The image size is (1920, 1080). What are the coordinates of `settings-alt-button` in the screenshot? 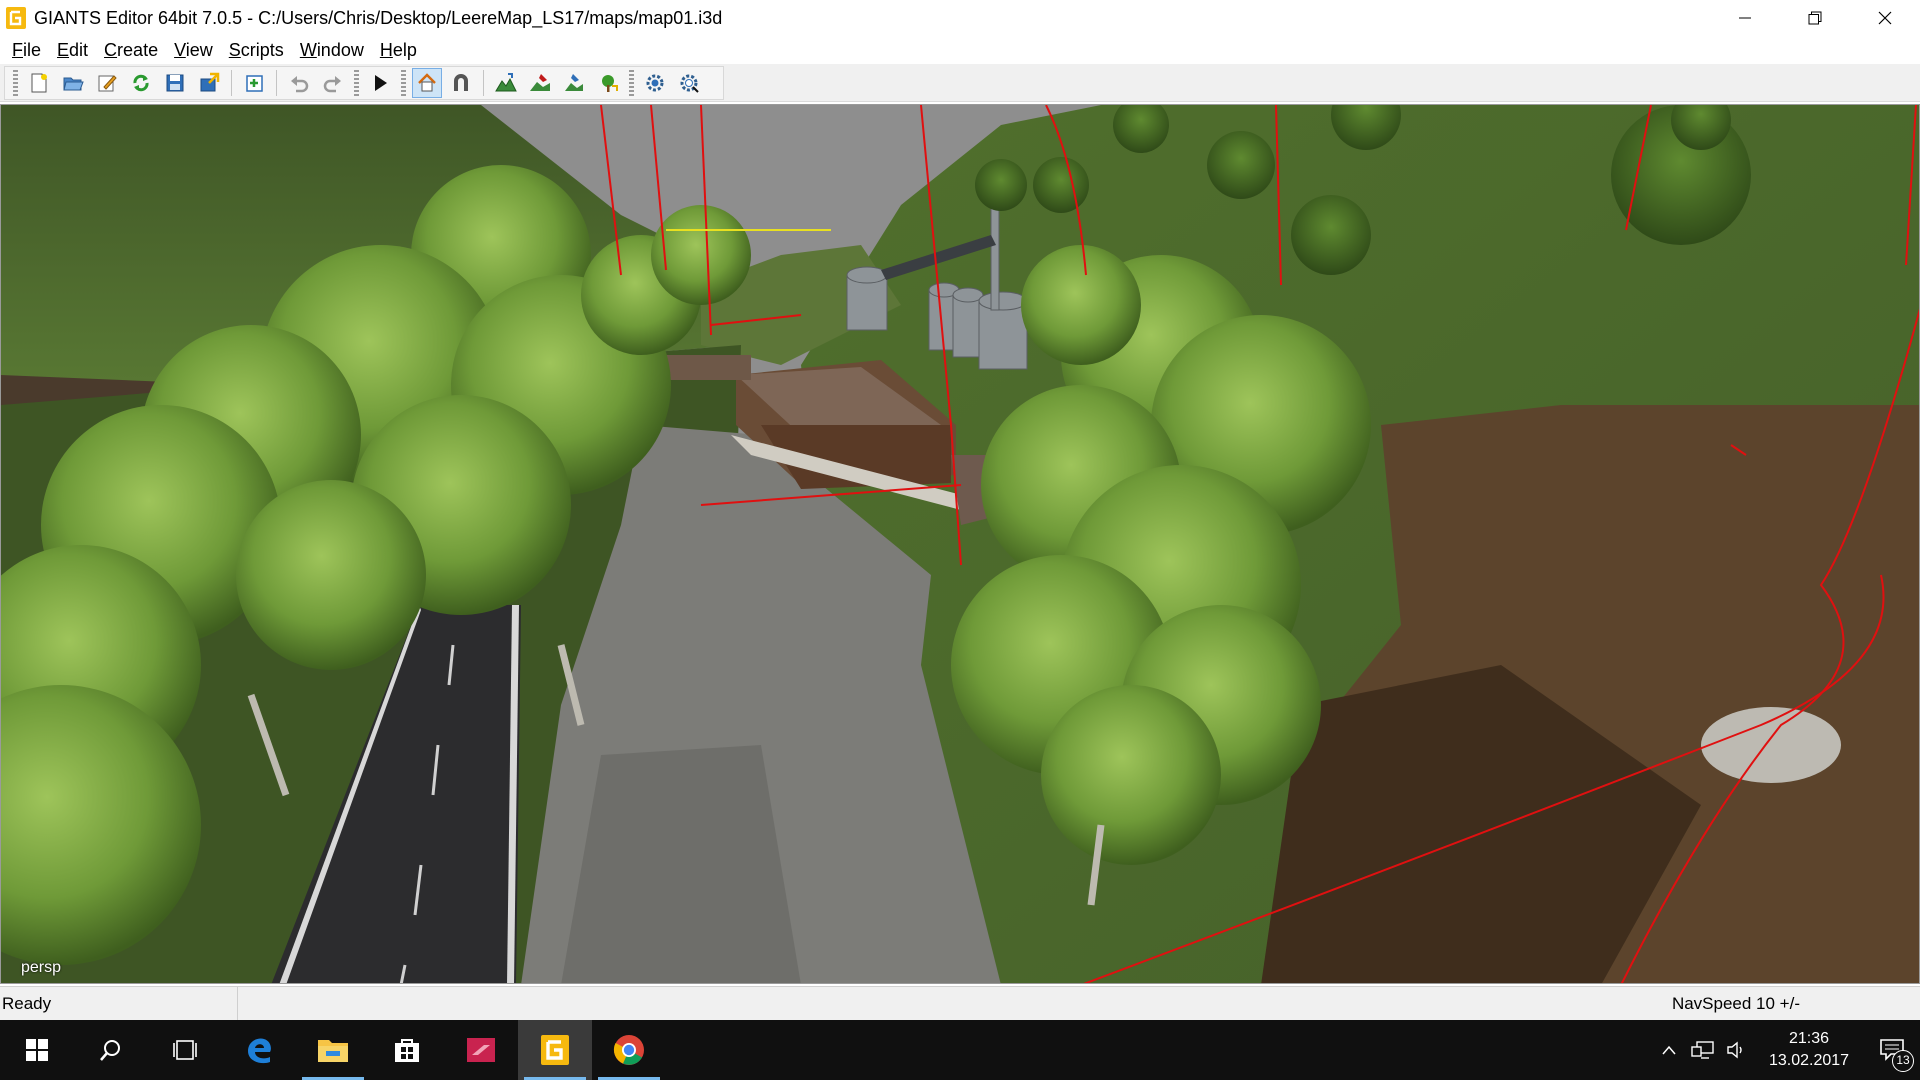 It's located at (689, 83).